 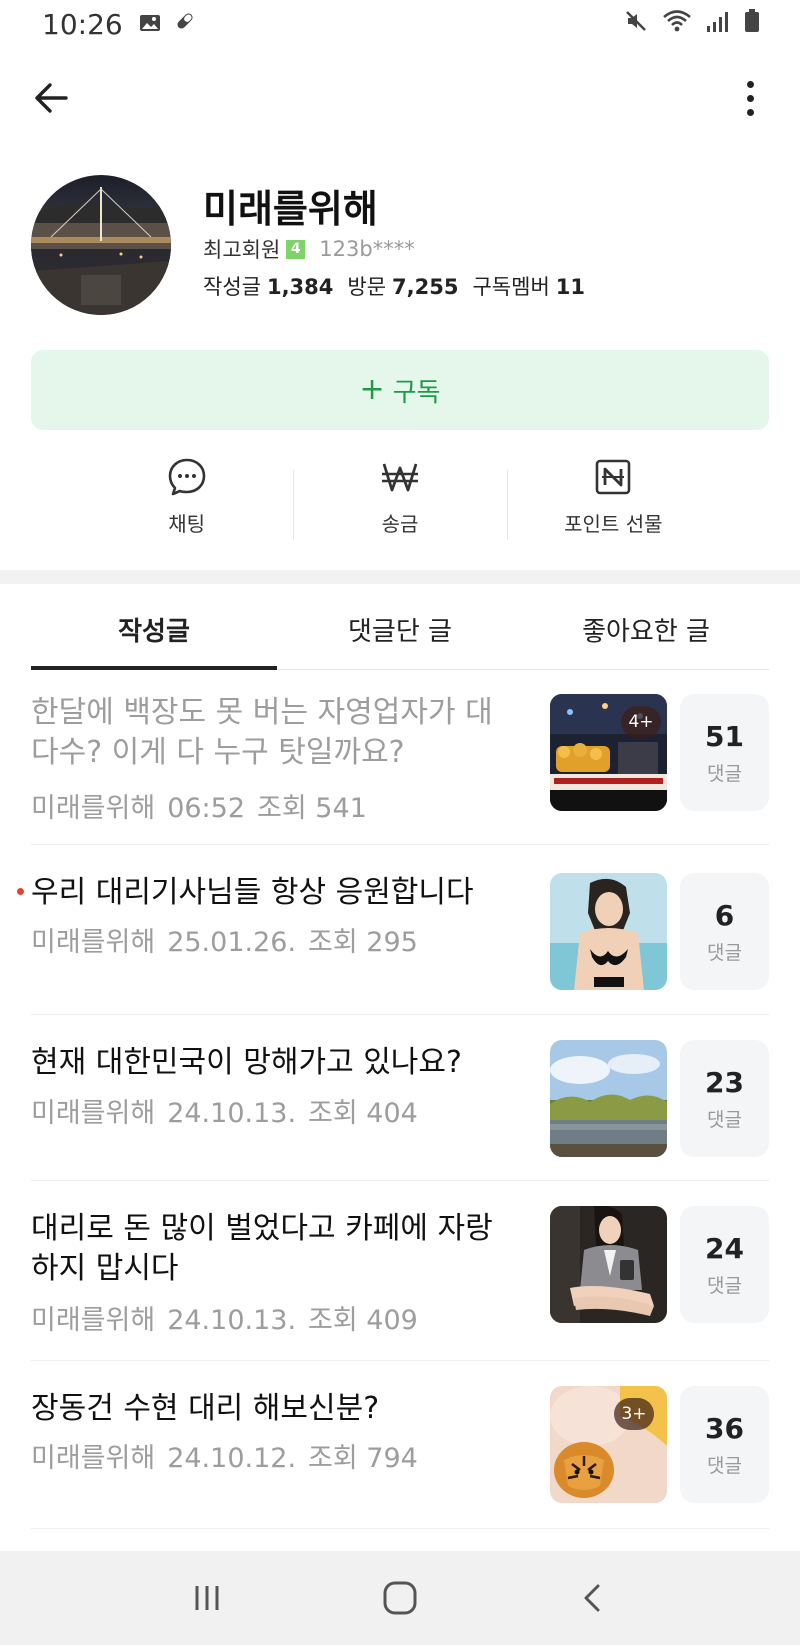 I want to click on post-tabs: 작성글 댓글단 글 좋아요한 글, so click(x=400, y=630).